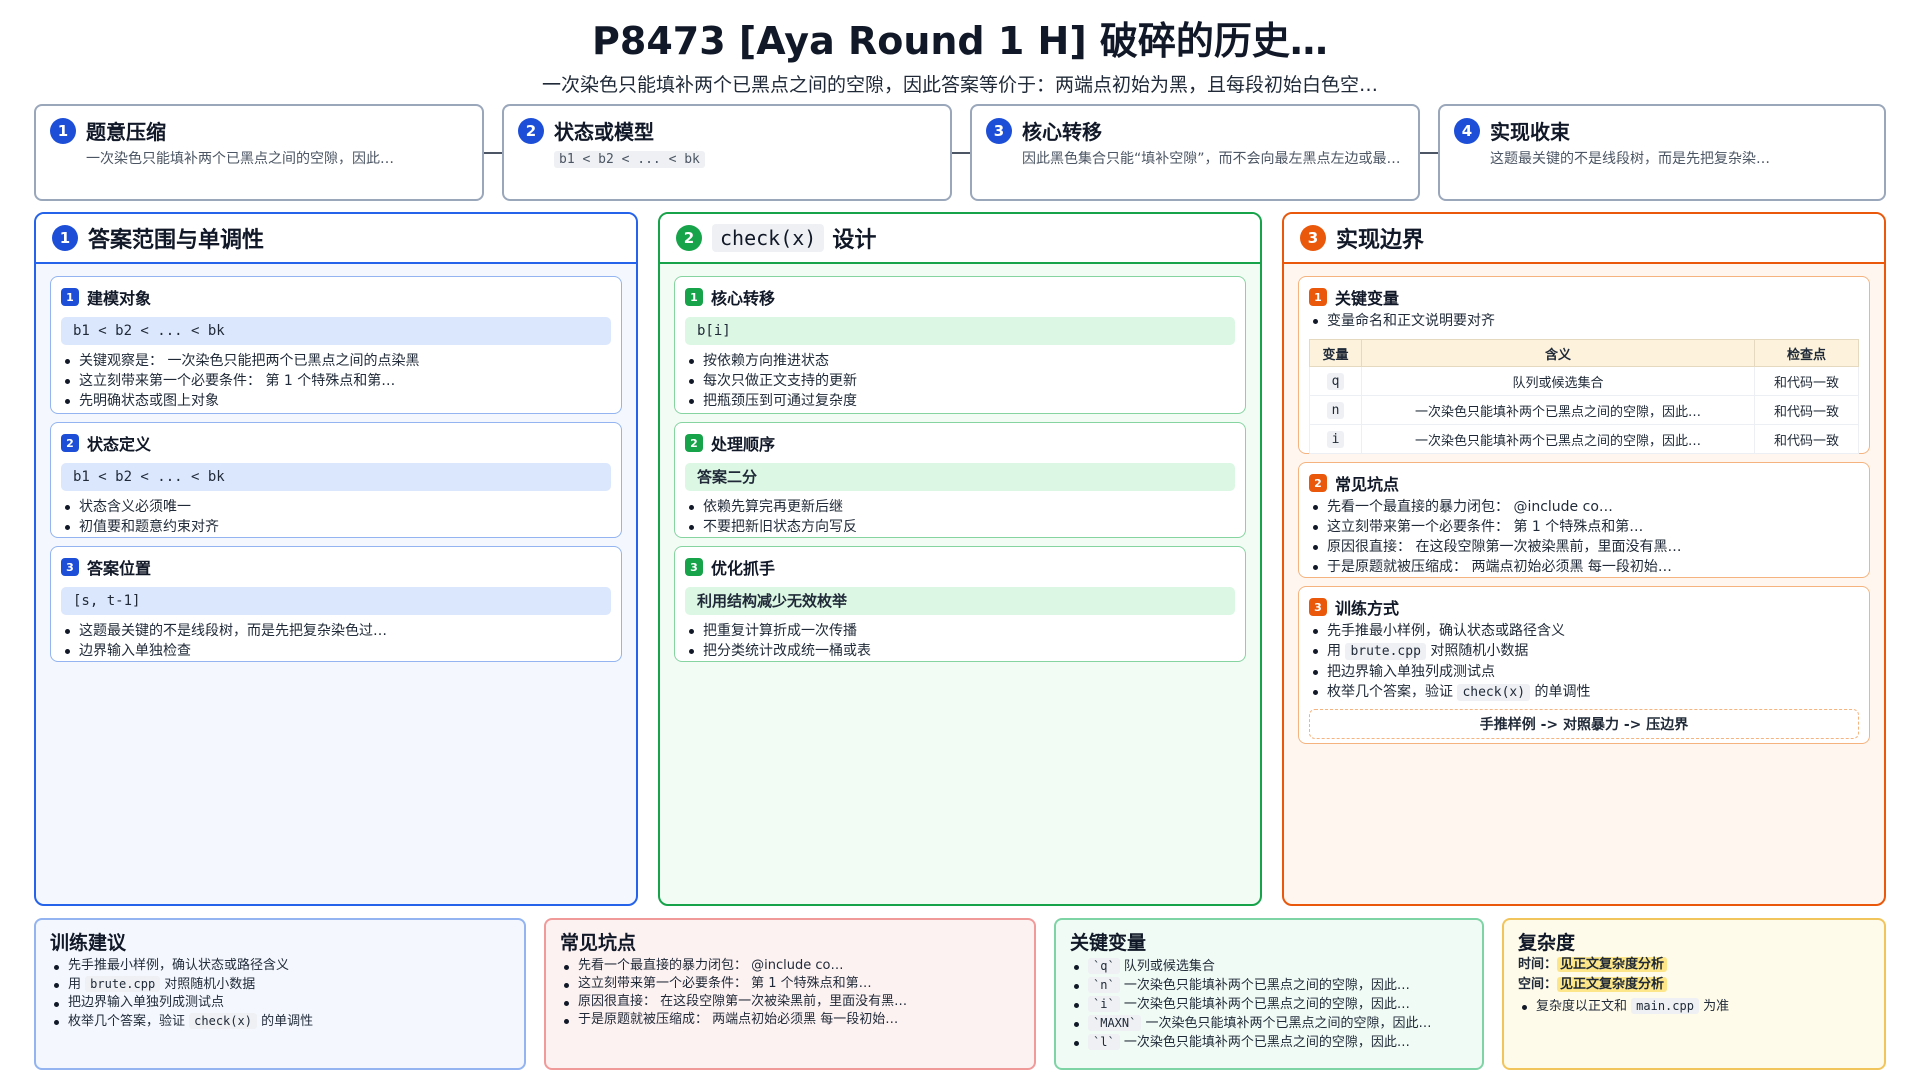 The image size is (1920, 1088). Describe the element at coordinates (1335, 439) in the screenshot. I see `table-cell: i` at that location.